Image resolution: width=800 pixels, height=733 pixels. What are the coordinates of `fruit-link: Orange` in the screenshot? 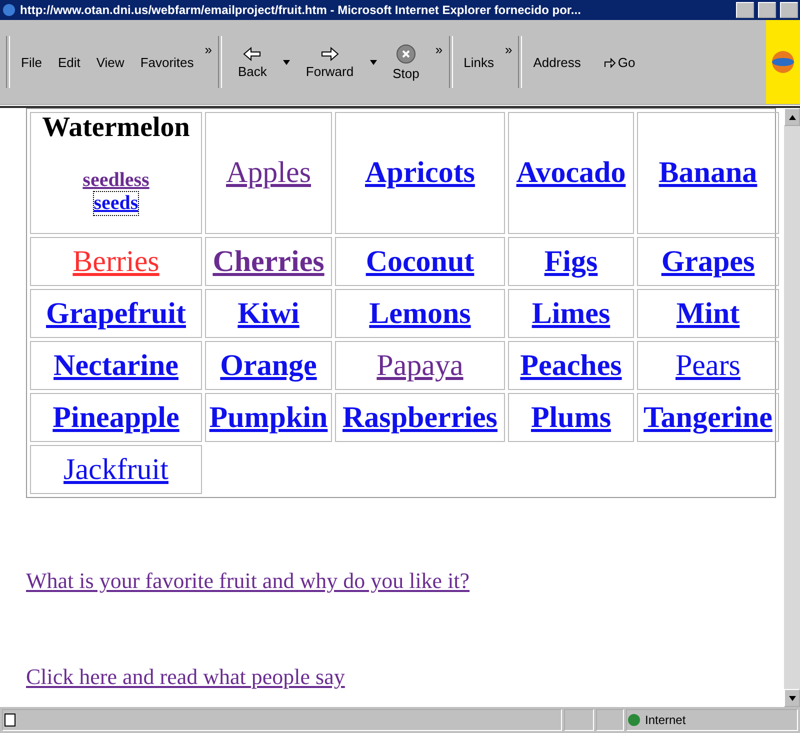 It's located at (268, 365).